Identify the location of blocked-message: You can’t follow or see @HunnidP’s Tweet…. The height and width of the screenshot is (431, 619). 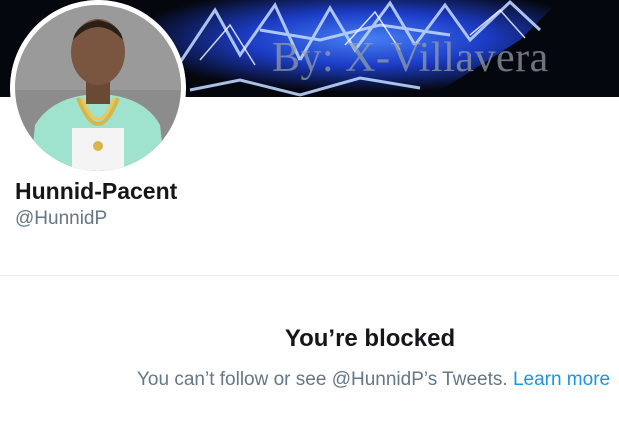
(373, 380).